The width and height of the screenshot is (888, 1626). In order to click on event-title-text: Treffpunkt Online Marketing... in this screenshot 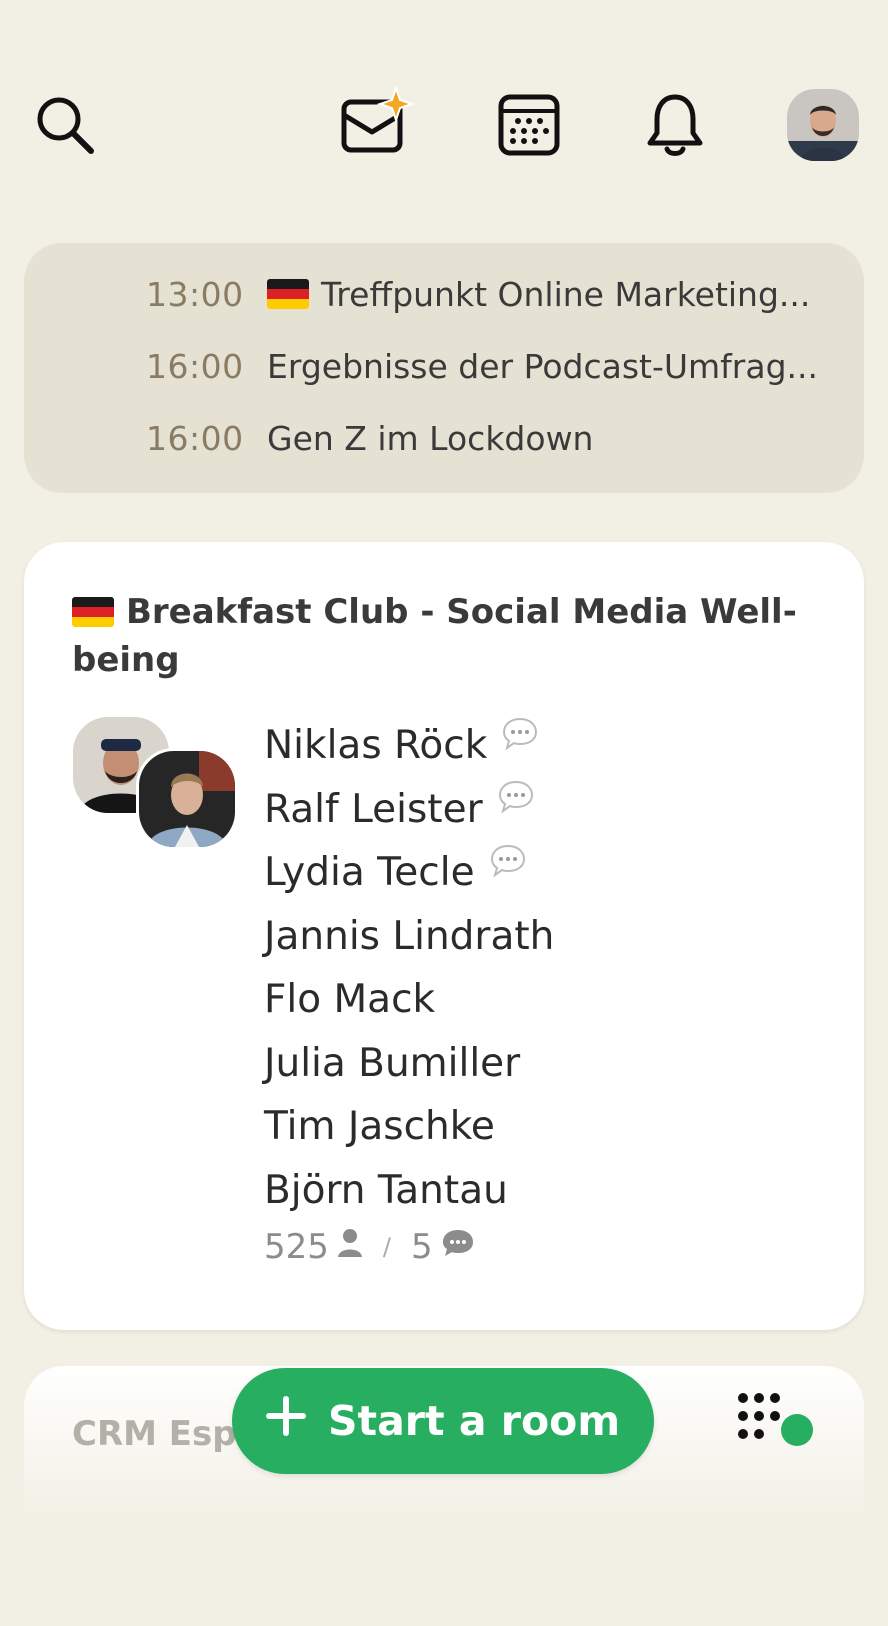, I will do `click(566, 294)`.